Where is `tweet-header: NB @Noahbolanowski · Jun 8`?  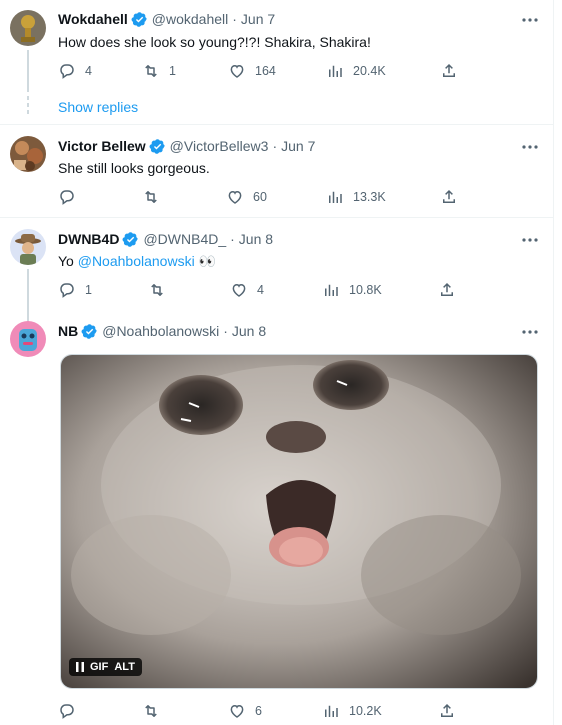 tweet-header: NB @Noahbolanowski · Jun 8 is located at coordinates (162, 331).